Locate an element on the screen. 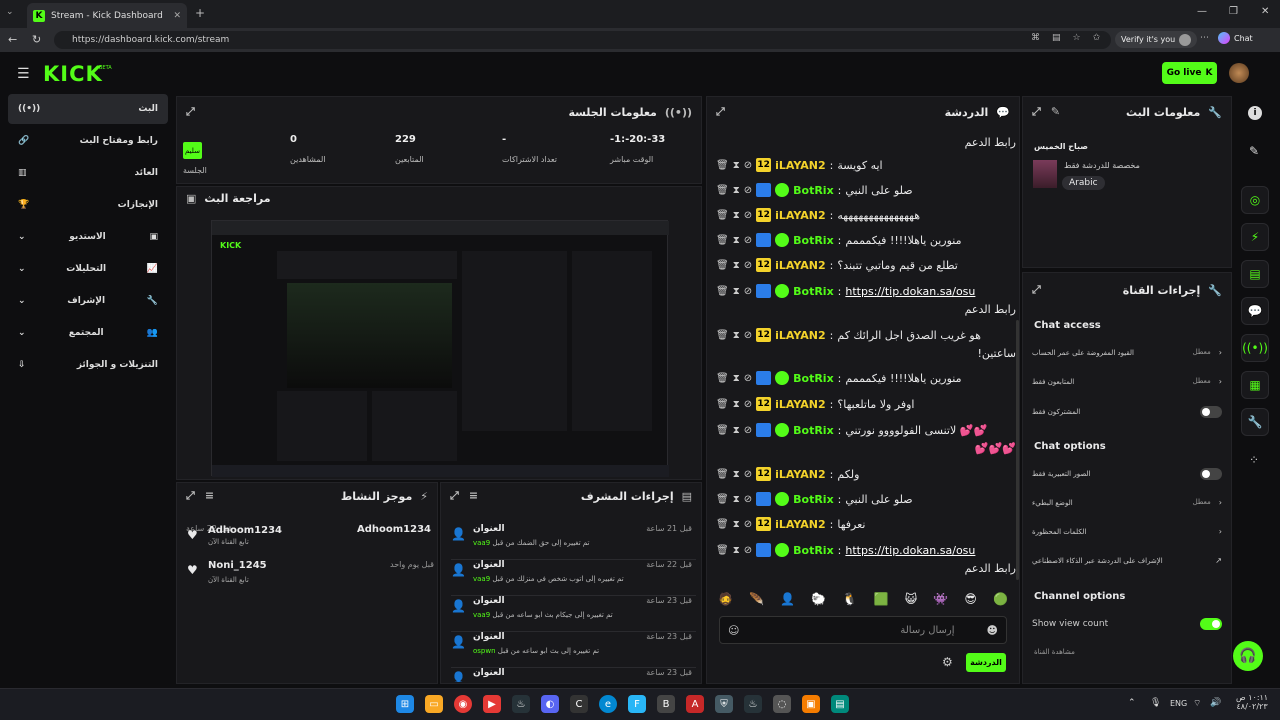  edit-icon: ✎ is located at coordinates (1055, 112).